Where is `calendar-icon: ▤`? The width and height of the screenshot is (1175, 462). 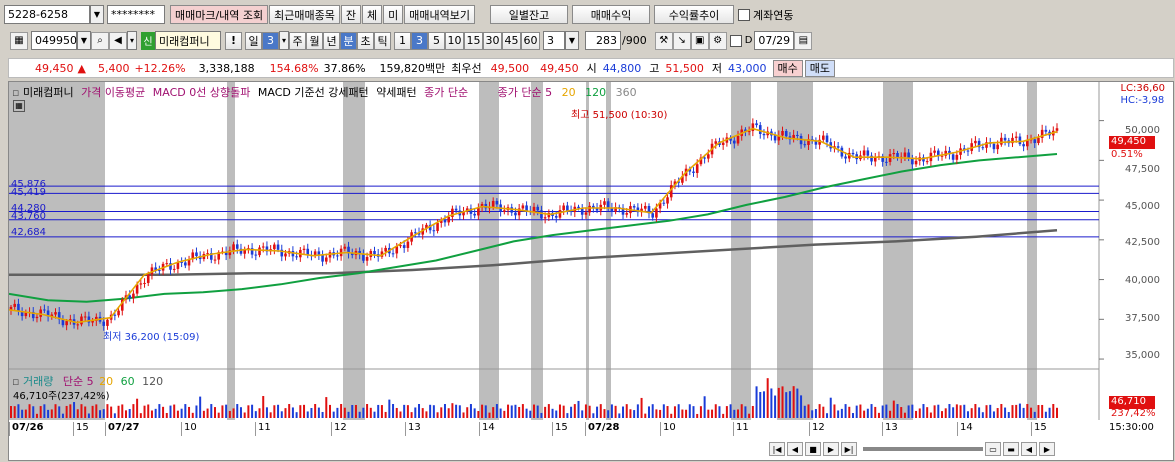 calendar-icon: ▤ is located at coordinates (803, 40).